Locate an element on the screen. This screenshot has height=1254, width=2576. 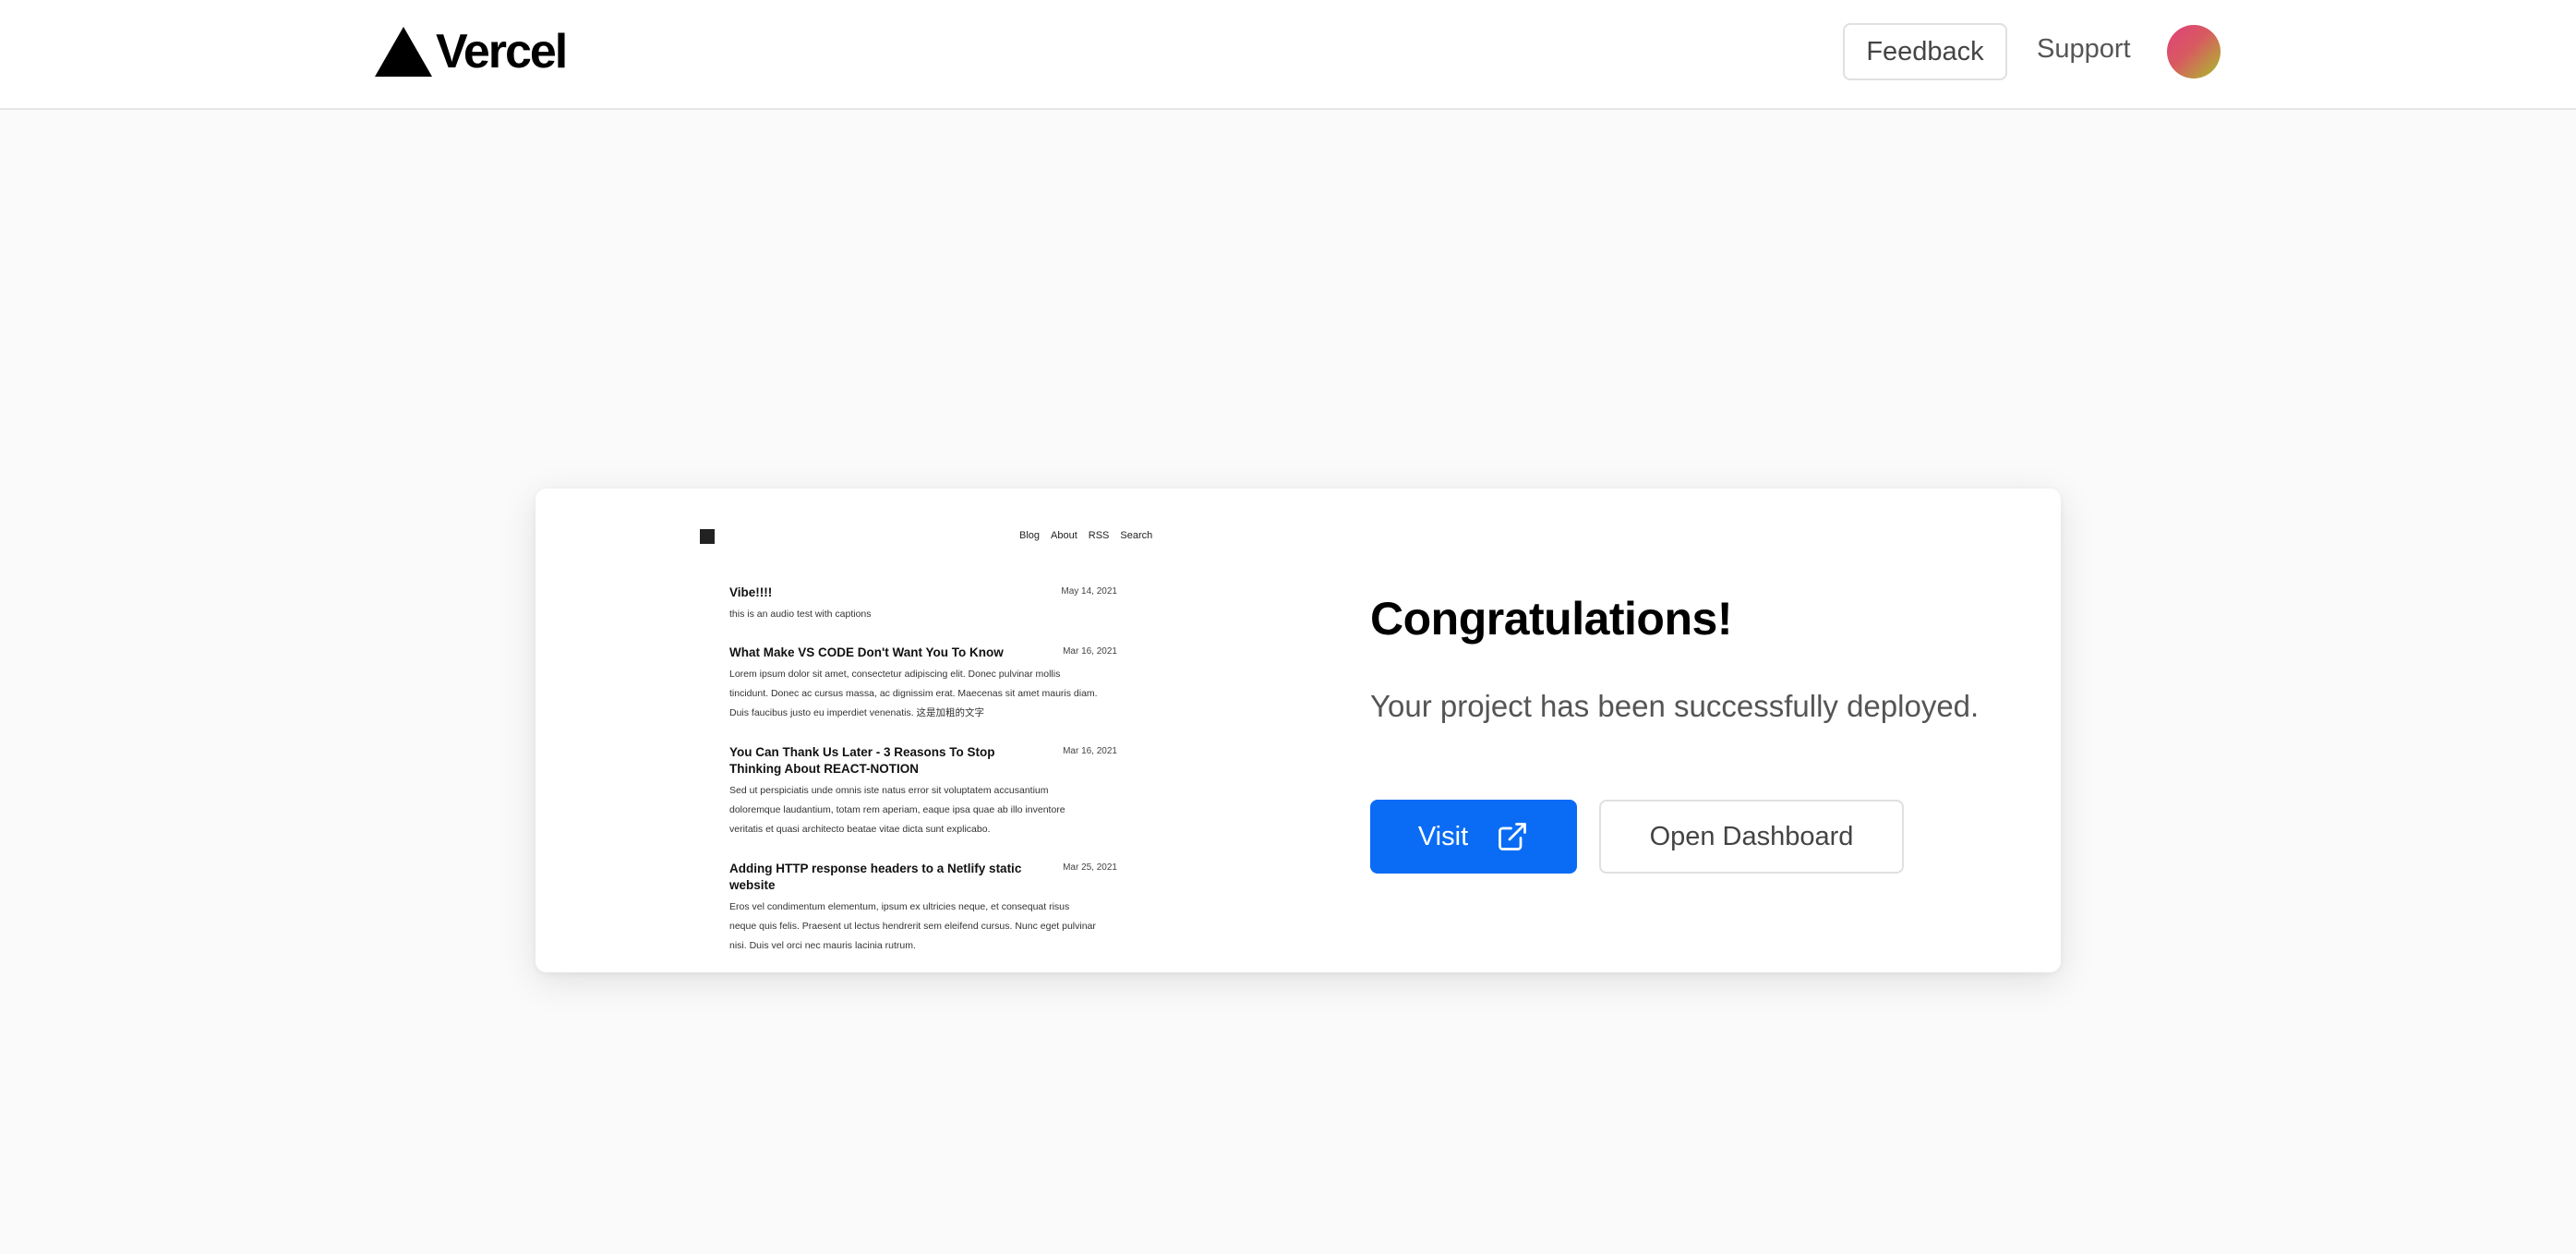
support-link: Support is located at coordinates (2084, 49).